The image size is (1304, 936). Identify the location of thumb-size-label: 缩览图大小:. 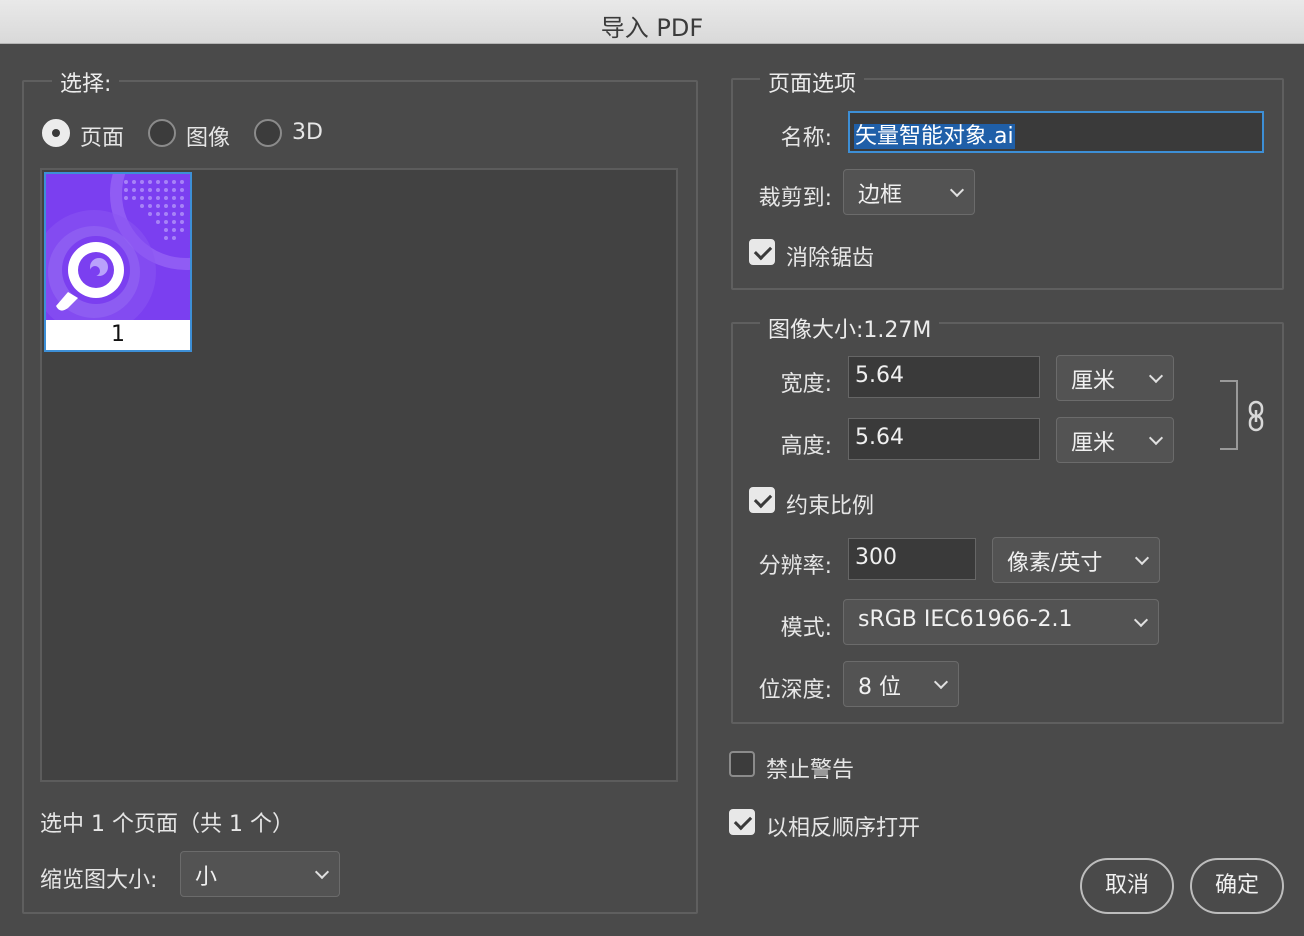
(99, 880).